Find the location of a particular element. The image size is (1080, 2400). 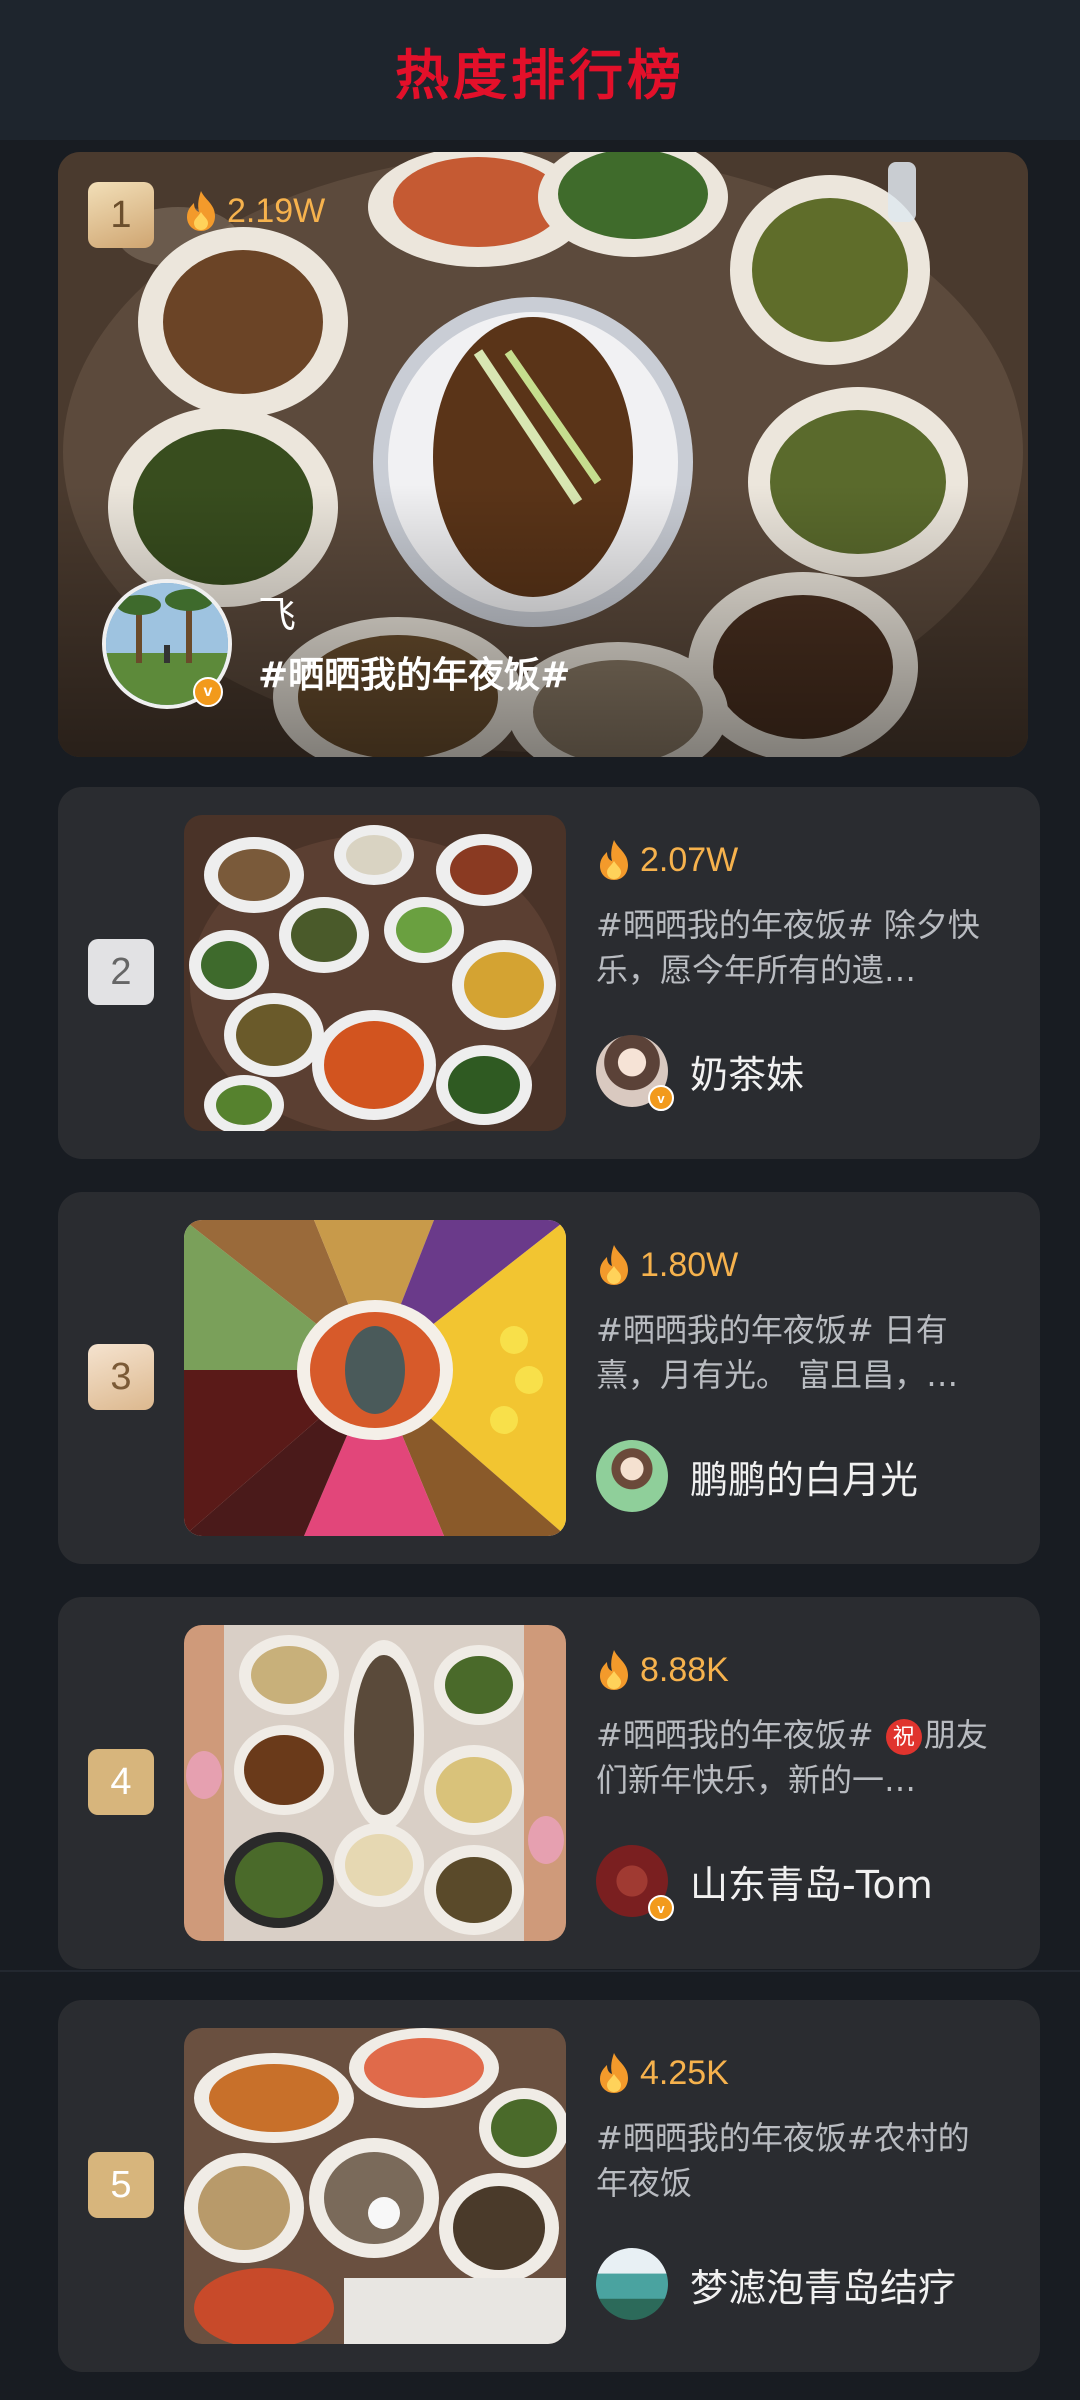

username: 梦滤泡青岛结疗 is located at coordinates (823, 2284).